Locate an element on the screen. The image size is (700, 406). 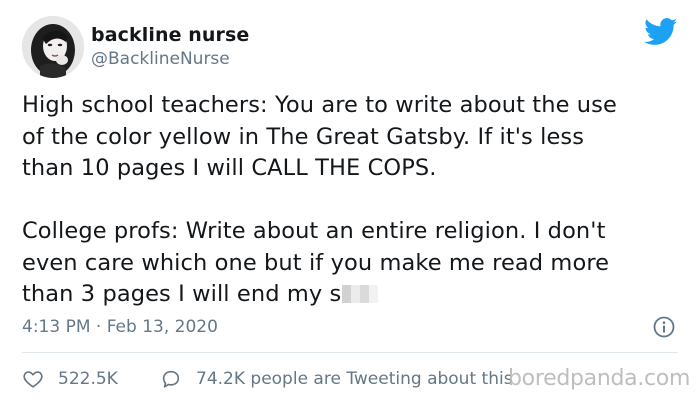
avatar is located at coordinates (53, 47).